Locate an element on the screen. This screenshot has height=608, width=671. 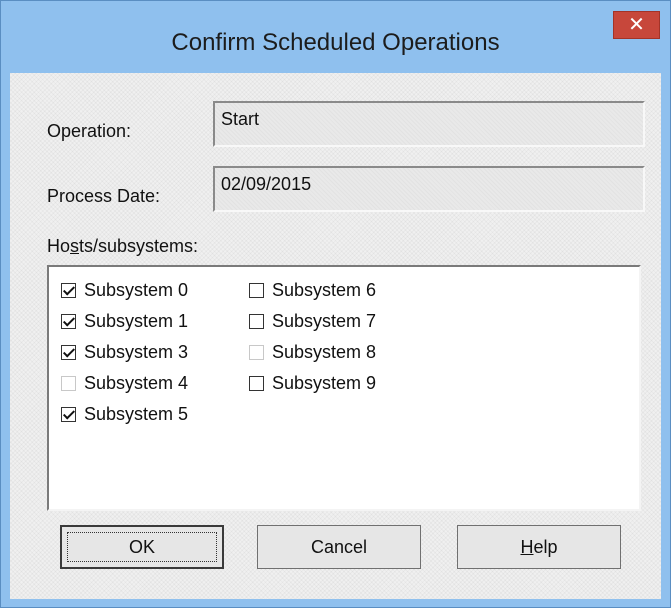
title-bar: Confirm Scheduled Operations ✕ is located at coordinates (335, 28).